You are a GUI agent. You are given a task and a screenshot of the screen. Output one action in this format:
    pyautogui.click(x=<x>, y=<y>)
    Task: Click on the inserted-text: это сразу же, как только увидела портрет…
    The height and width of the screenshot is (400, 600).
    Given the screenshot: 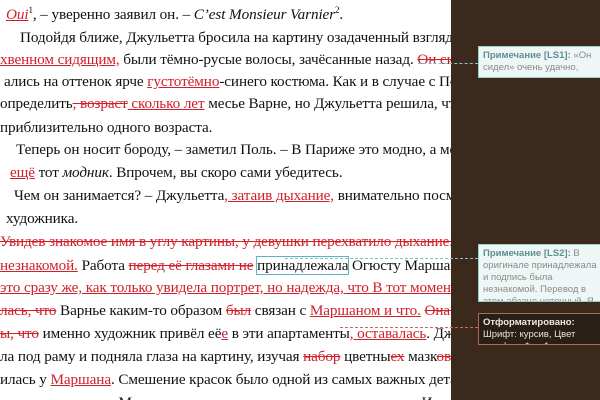 What is the action you would take?
    pyautogui.click(x=225, y=287)
    